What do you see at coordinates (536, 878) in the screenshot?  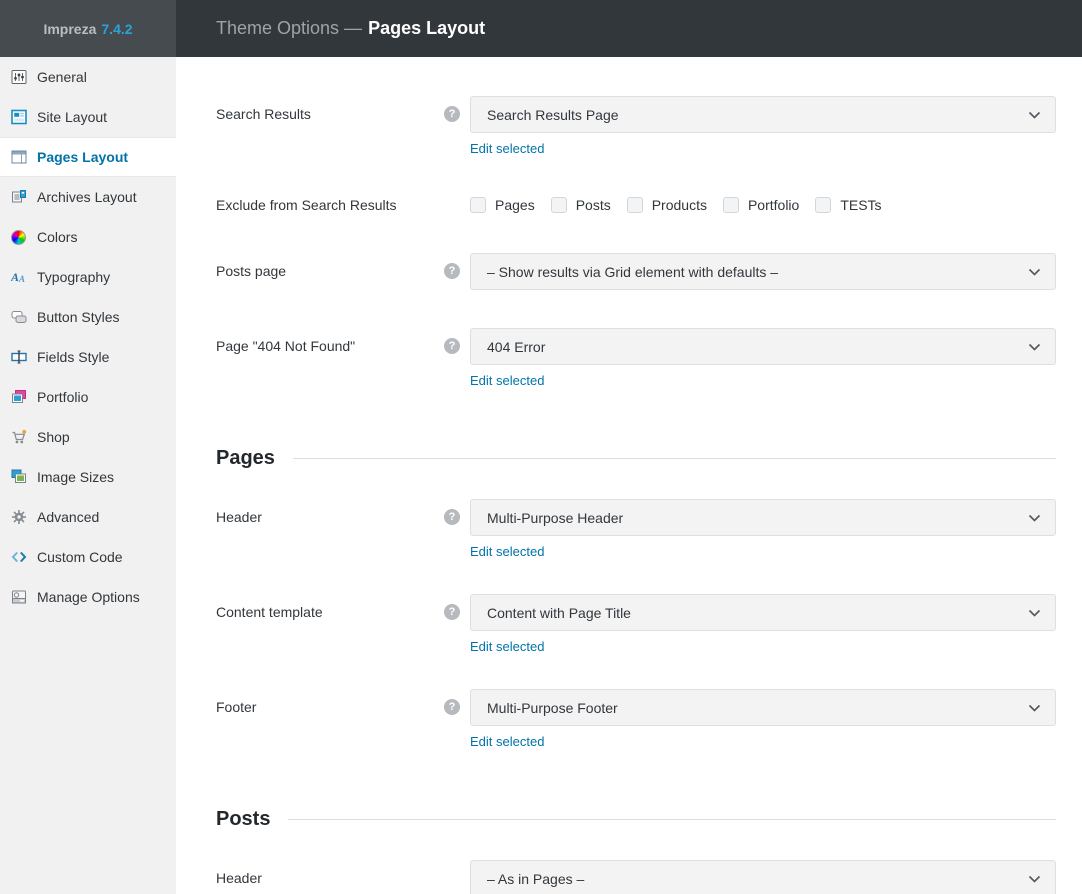 I see `select-value: – As in Pages –` at bounding box center [536, 878].